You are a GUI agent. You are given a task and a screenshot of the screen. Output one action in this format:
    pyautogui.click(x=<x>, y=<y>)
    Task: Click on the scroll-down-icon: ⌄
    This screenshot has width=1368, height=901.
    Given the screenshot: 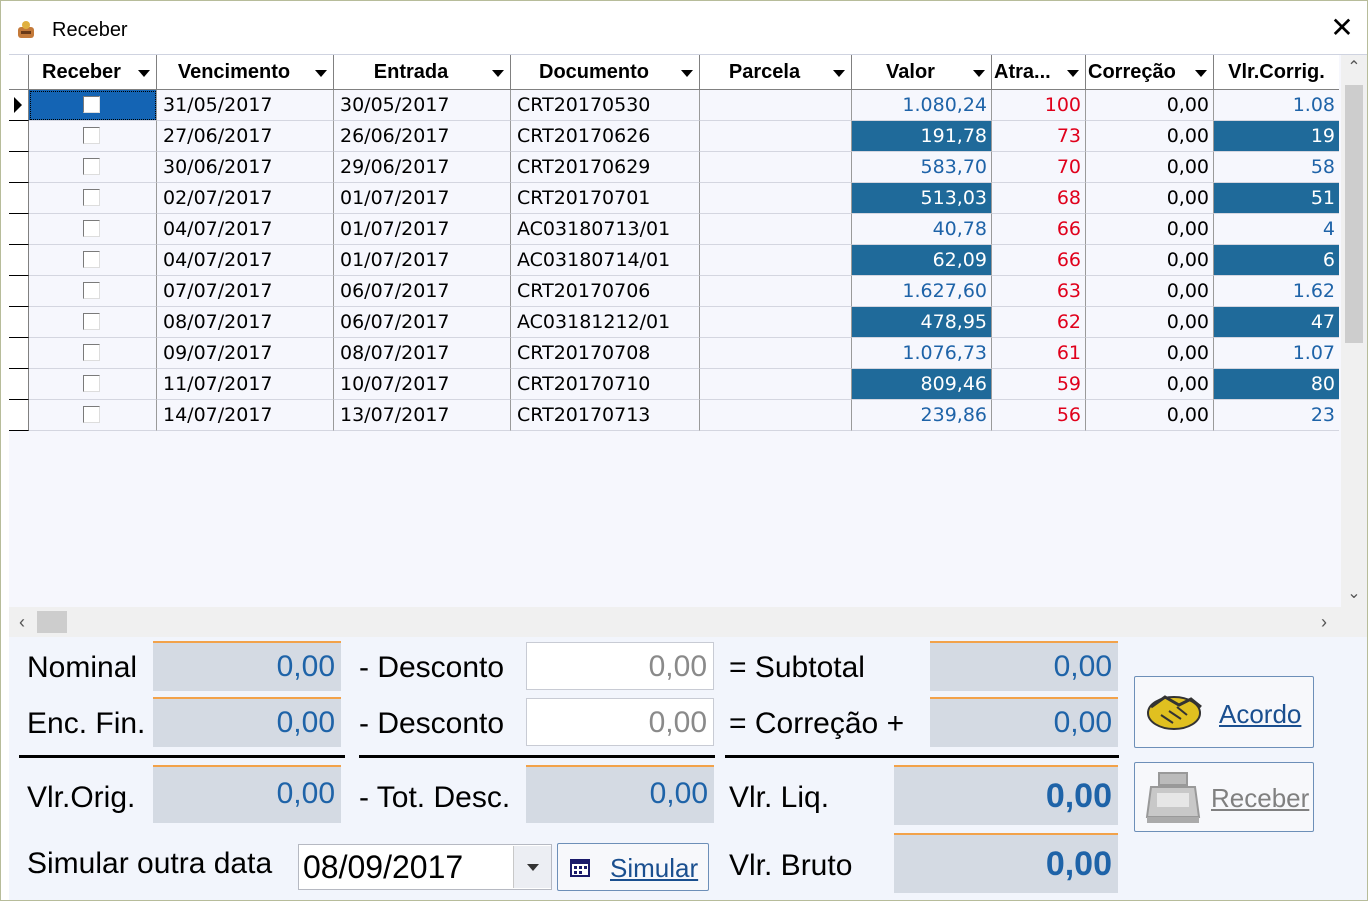 What is the action you would take?
    pyautogui.click(x=1354, y=594)
    